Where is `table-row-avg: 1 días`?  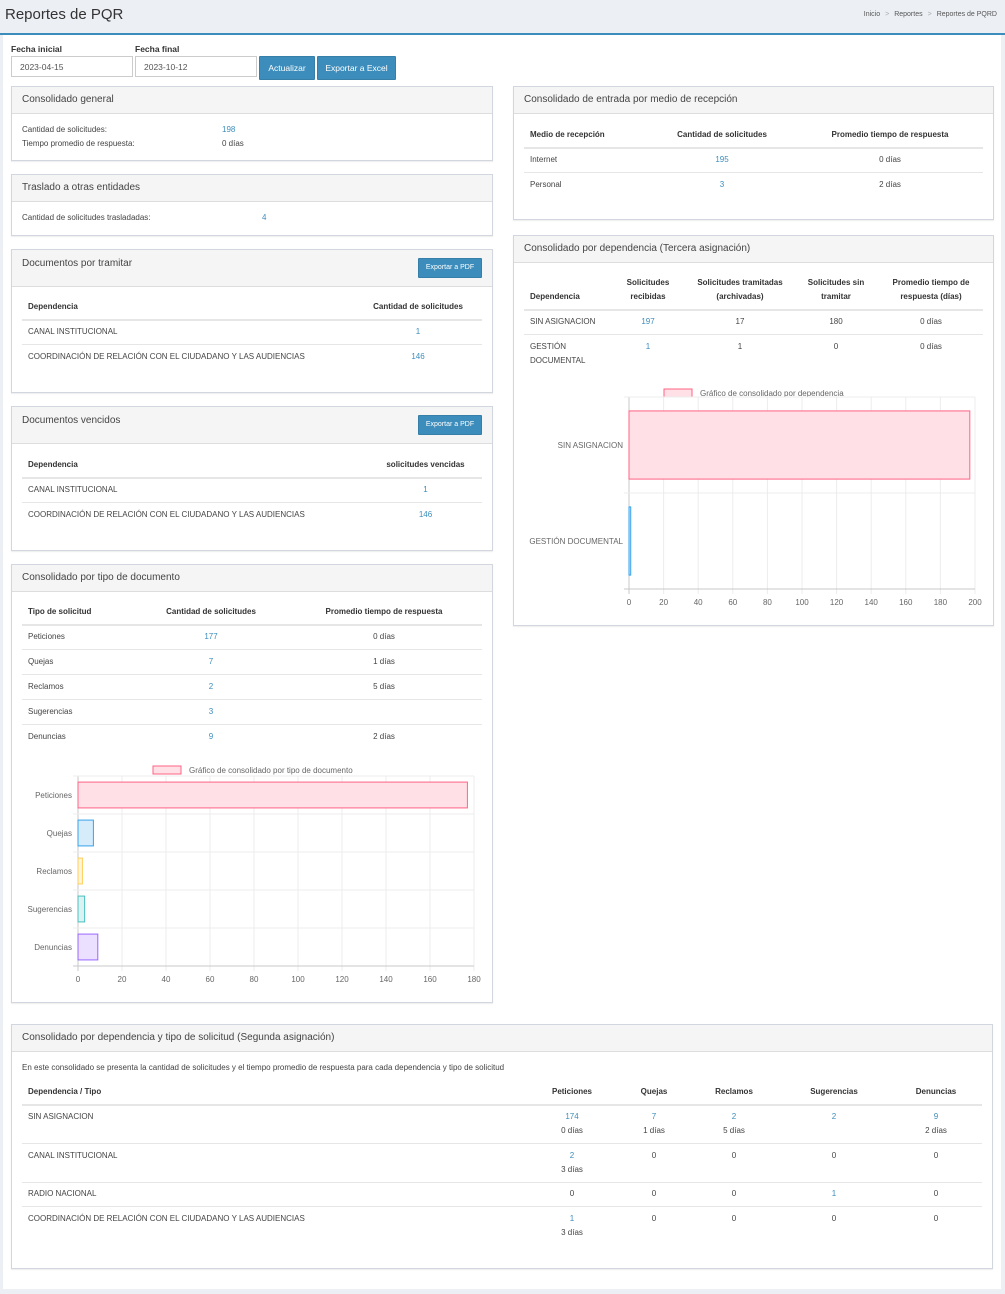
table-row-avg: 1 días is located at coordinates (384, 661).